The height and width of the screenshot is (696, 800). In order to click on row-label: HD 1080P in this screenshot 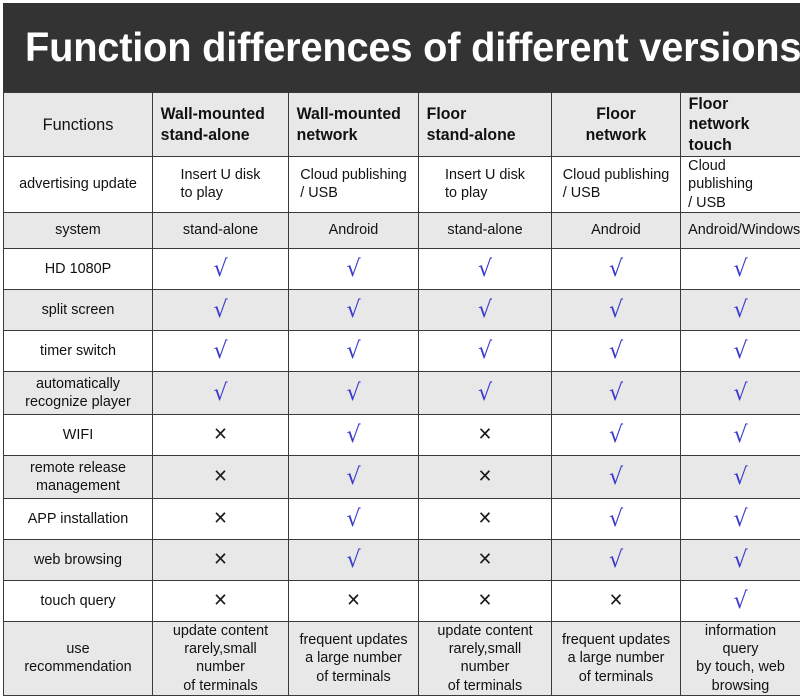, I will do `click(78, 269)`.